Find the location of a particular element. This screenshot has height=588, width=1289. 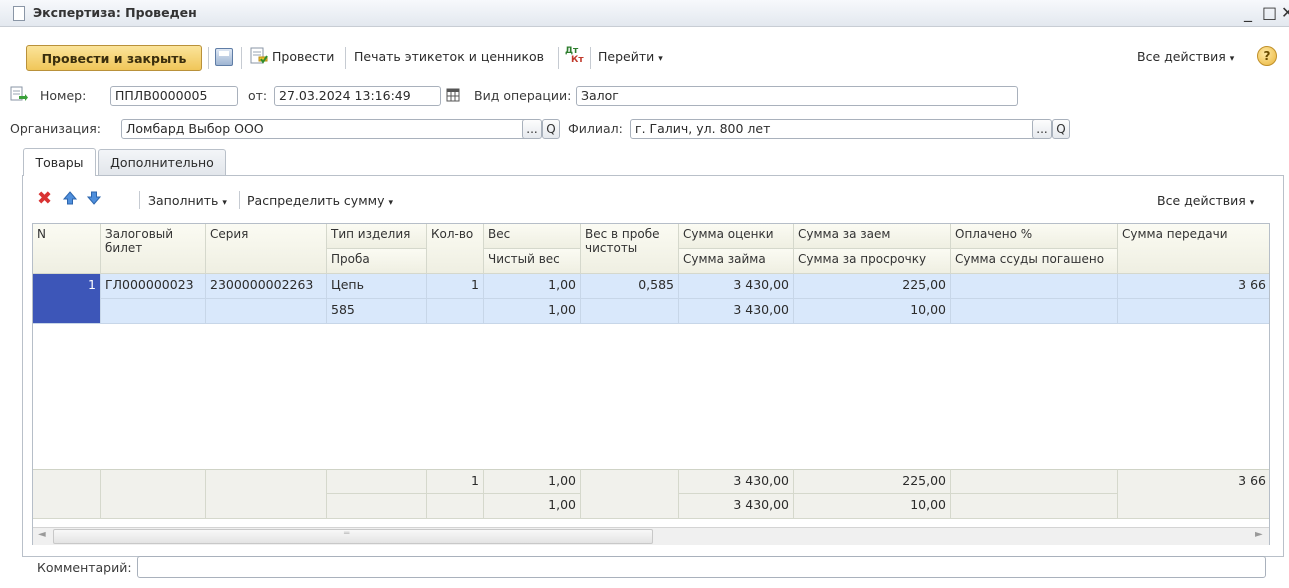

comment-field is located at coordinates (701, 567).